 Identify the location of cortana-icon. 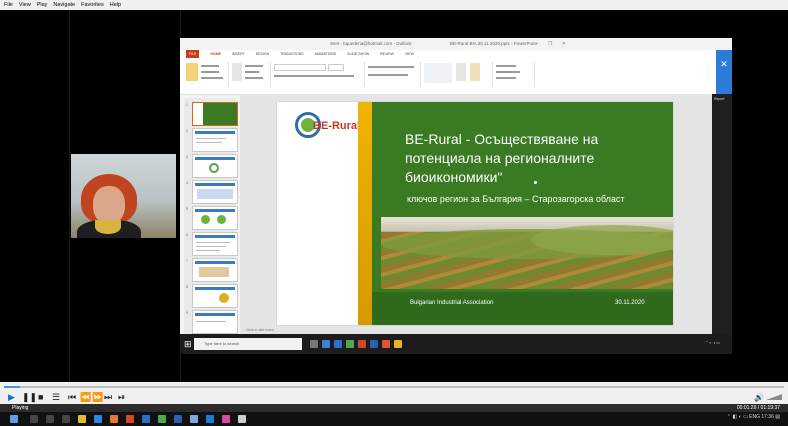
(50, 419).